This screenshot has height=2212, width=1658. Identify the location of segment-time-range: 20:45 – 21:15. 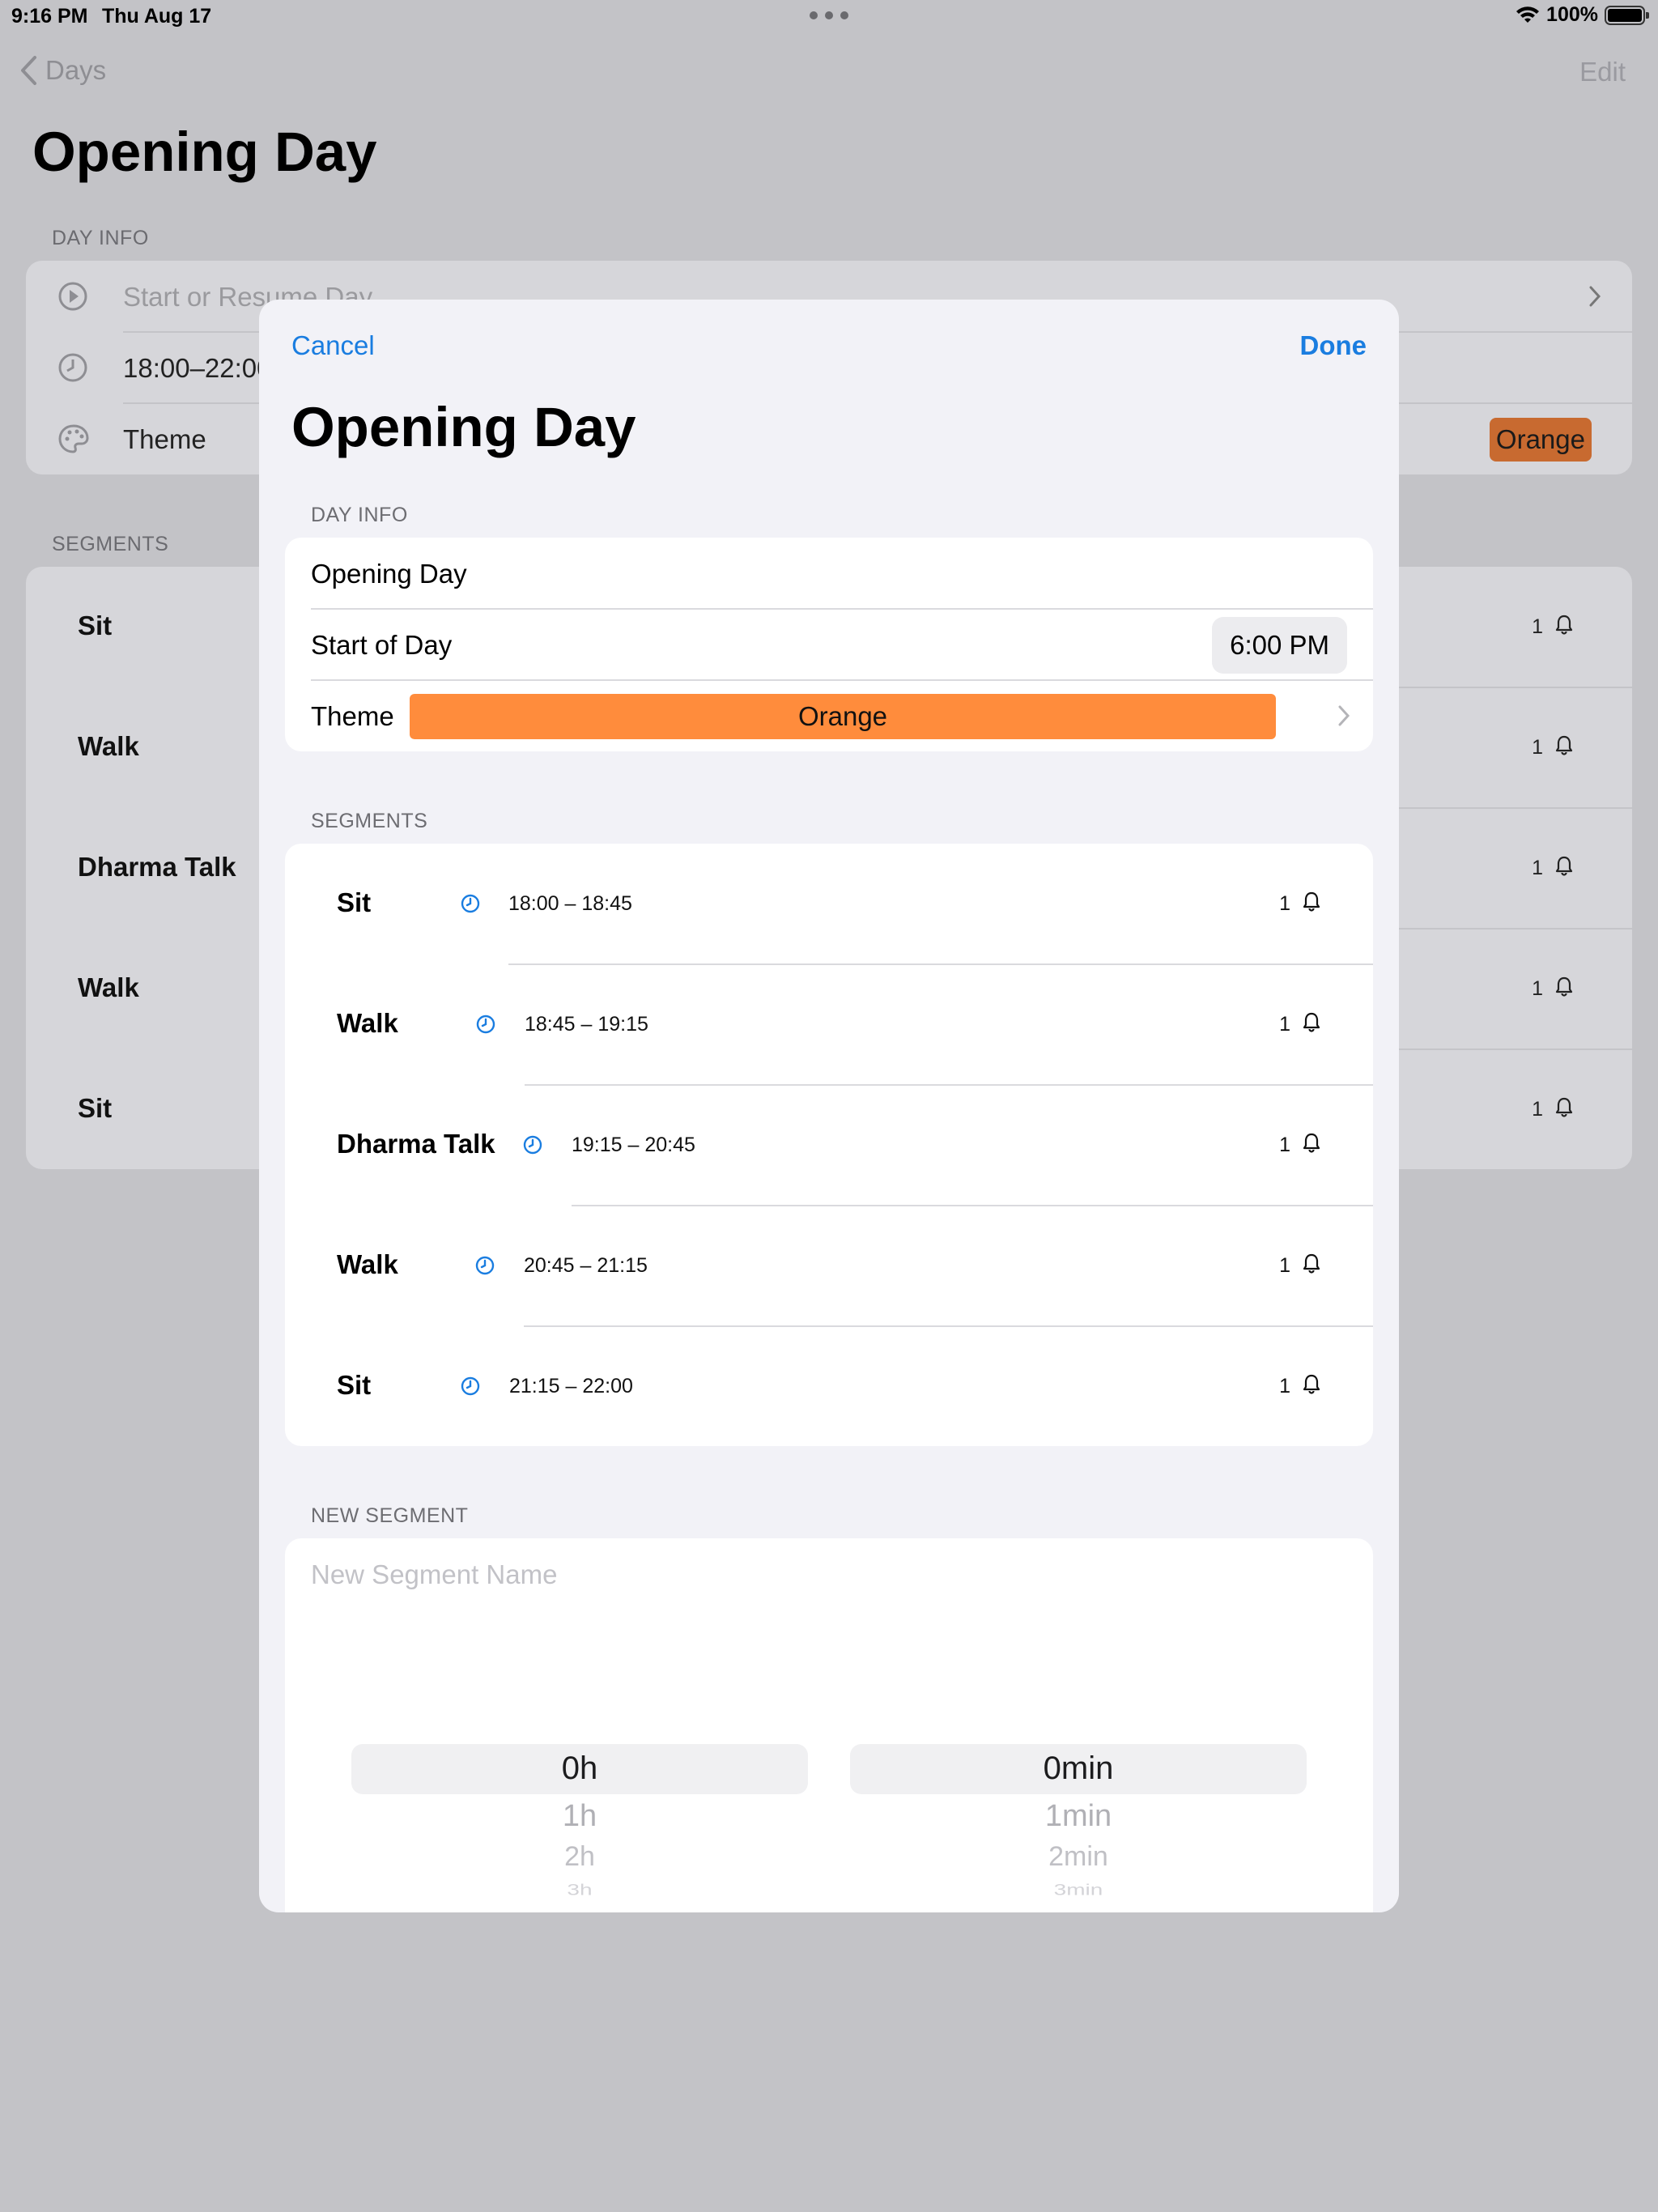
(586, 1265).